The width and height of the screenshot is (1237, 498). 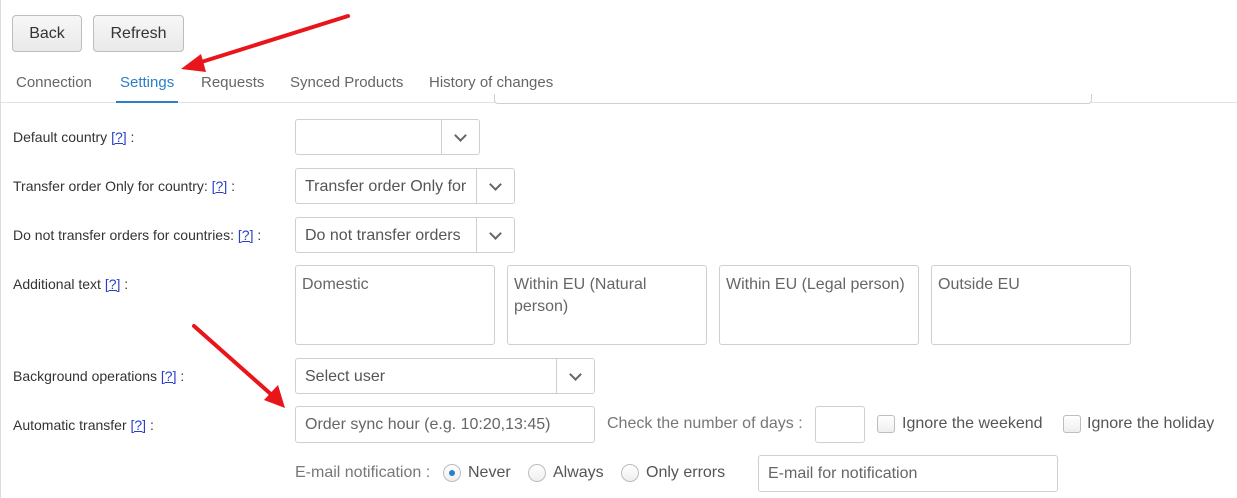 I want to click on ignore-weekend-checkbox, so click(x=886, y=424).